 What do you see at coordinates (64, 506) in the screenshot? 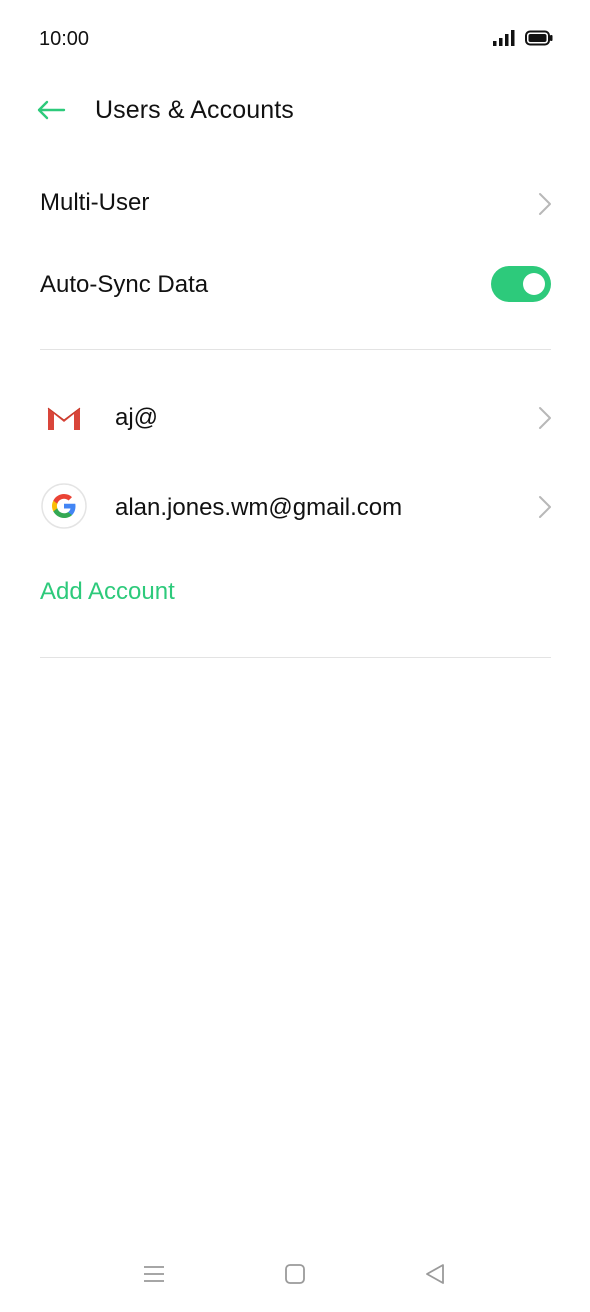
I see `google-icon` at bounding box center [64, 506].